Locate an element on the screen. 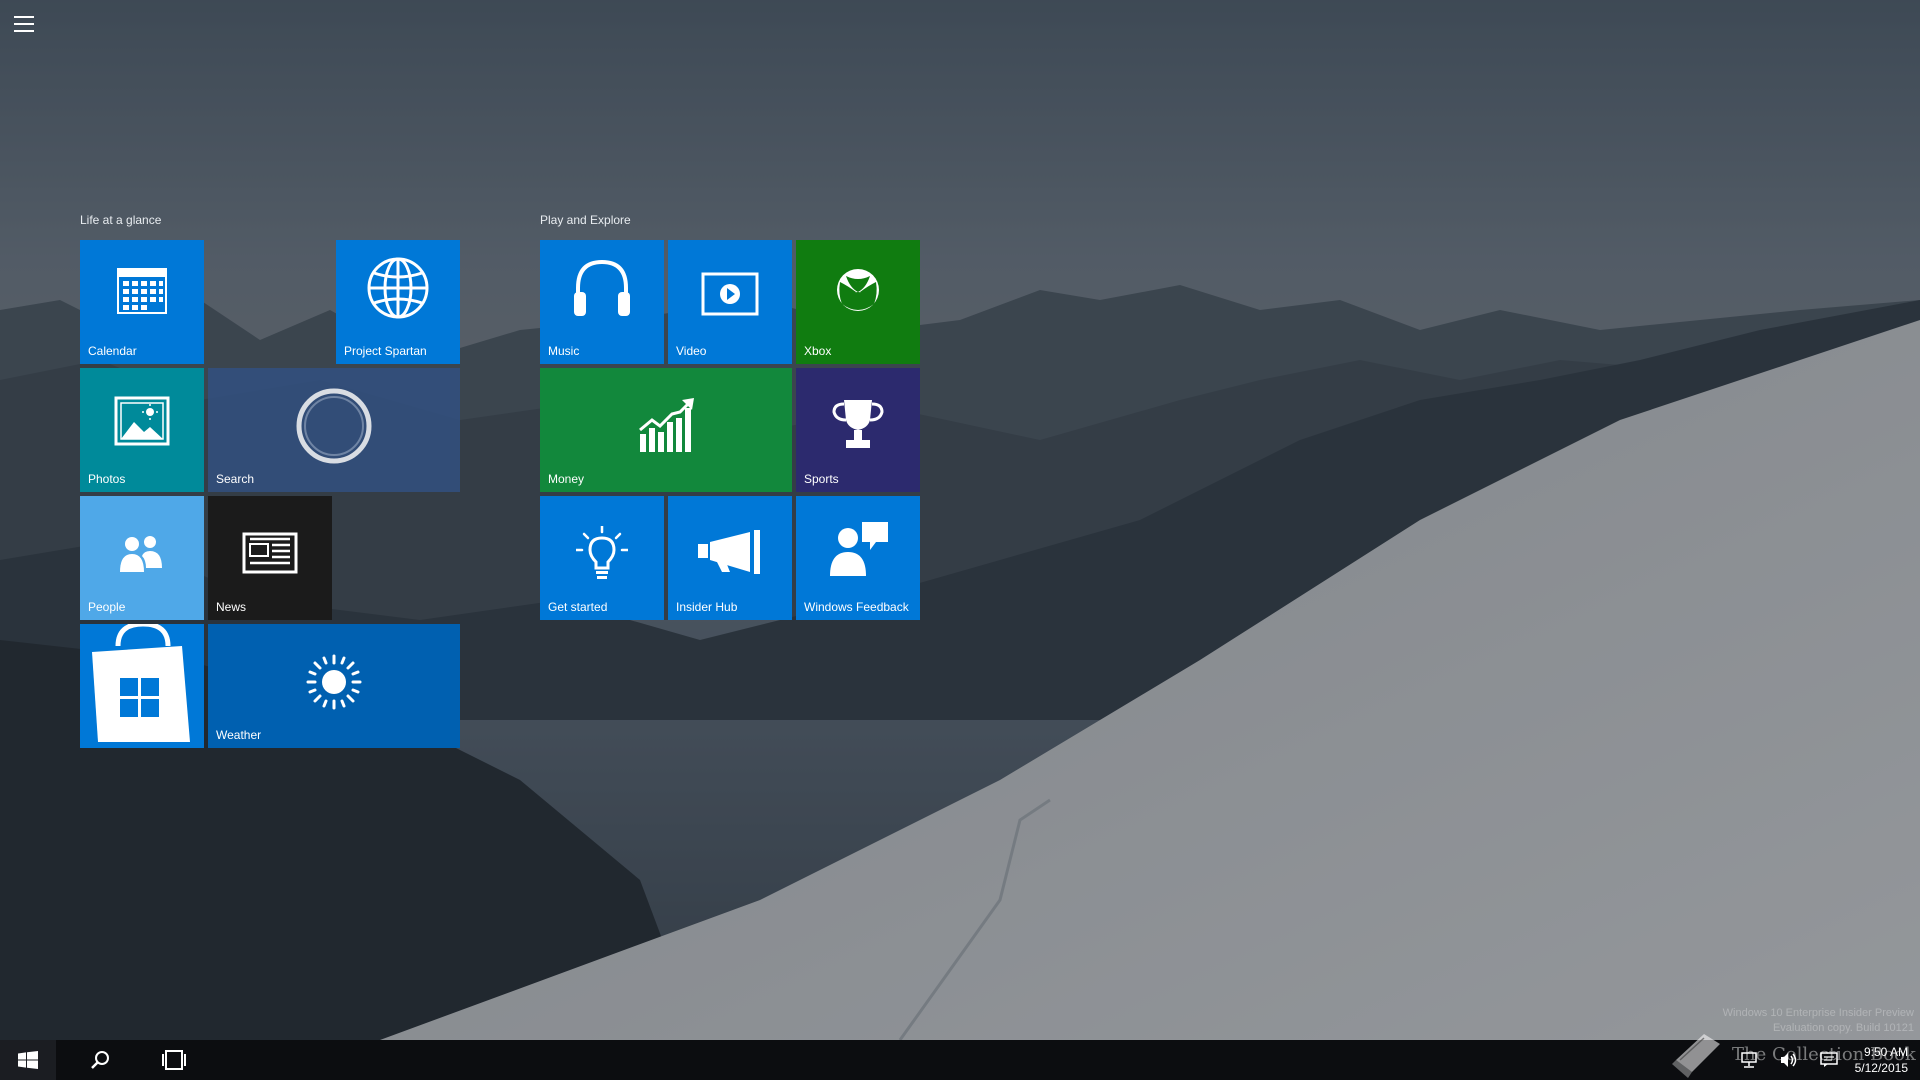 Image resolution: width=1920 pixels, height=1080 pixels. taskbar-search-button is located at coordinates (100, 1060).